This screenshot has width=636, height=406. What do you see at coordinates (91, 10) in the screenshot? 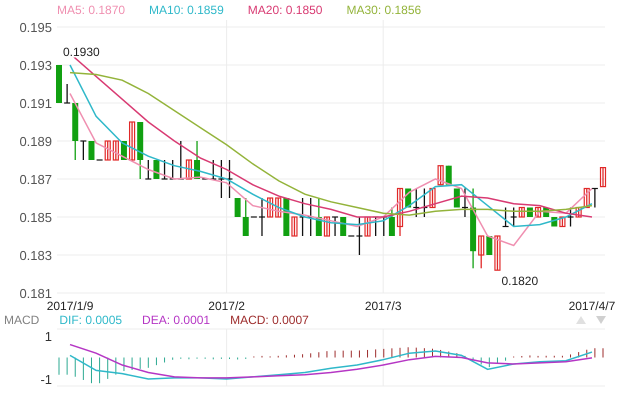
I see `legend-label: MA5: 0.1870` at bounding box center [91, 10].